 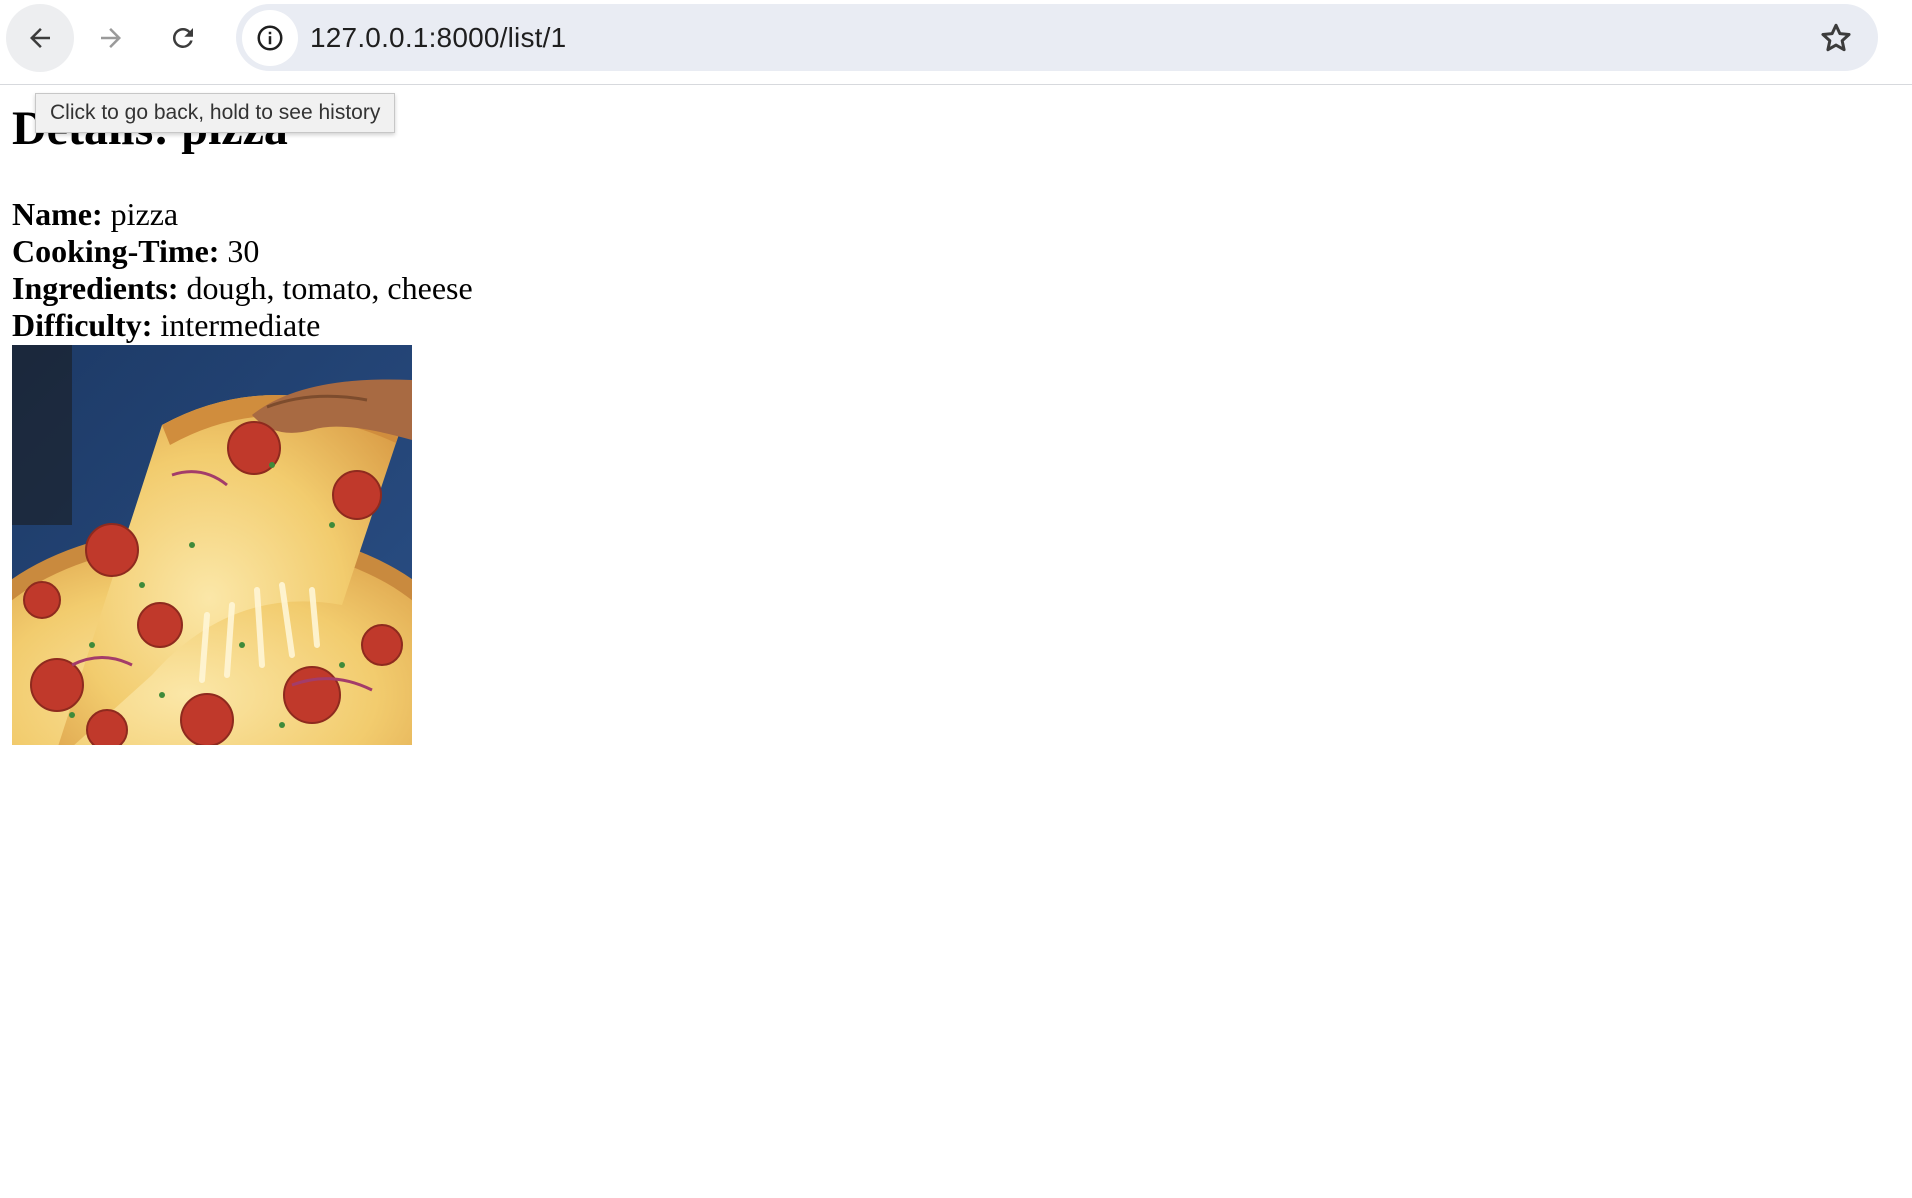 I want to click on detail-name: Name: pizza, so click(x=242, y=214).